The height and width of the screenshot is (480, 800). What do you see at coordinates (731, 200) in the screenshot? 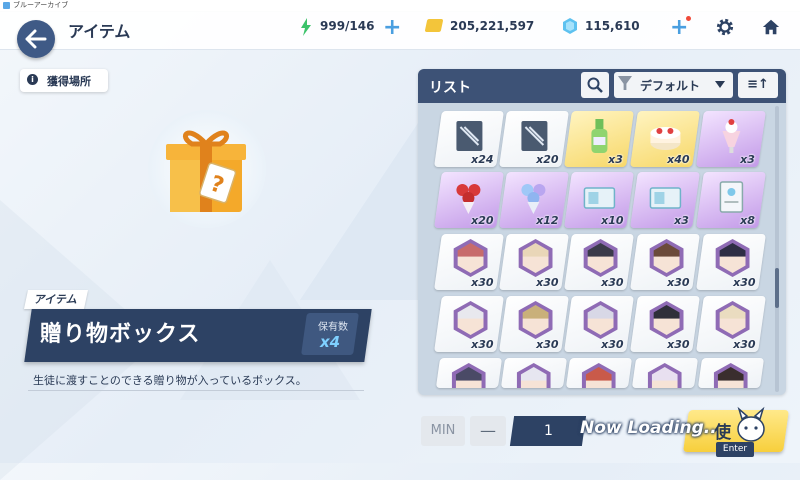
I see `item-slot: x8` at bounding box center [731, 200].